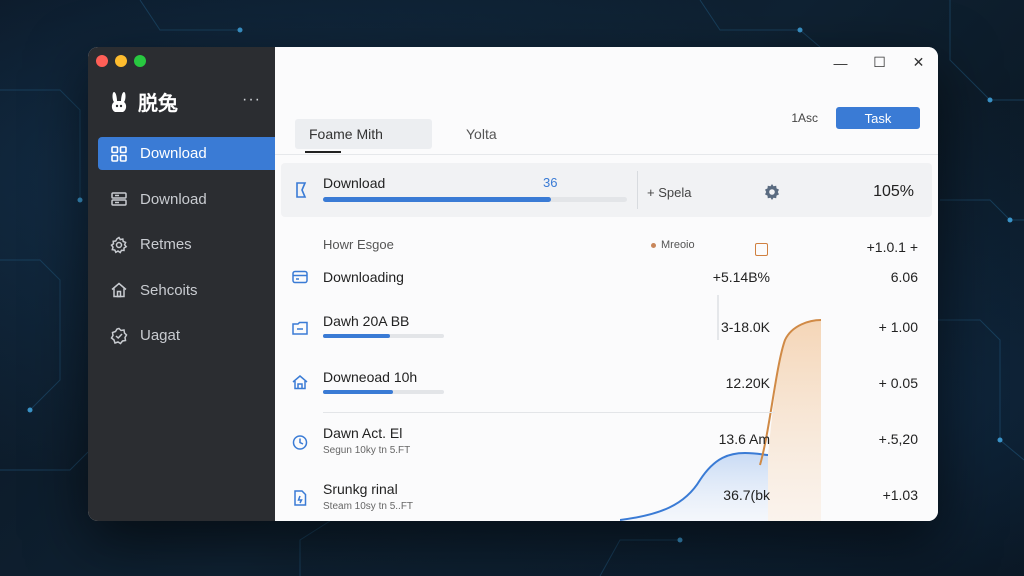  What do you see at coordinates (301, 190) in the screenshot?
I see `download-flag-icon` at bounding box center [301, 190].